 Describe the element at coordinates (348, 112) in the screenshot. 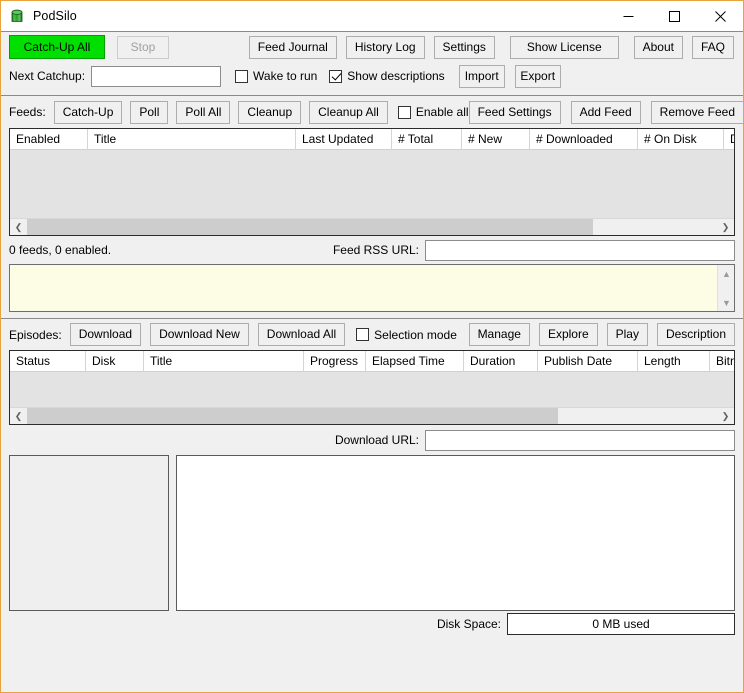

I see `feeds-cleanup-all-button: Cleanup All` at that location.